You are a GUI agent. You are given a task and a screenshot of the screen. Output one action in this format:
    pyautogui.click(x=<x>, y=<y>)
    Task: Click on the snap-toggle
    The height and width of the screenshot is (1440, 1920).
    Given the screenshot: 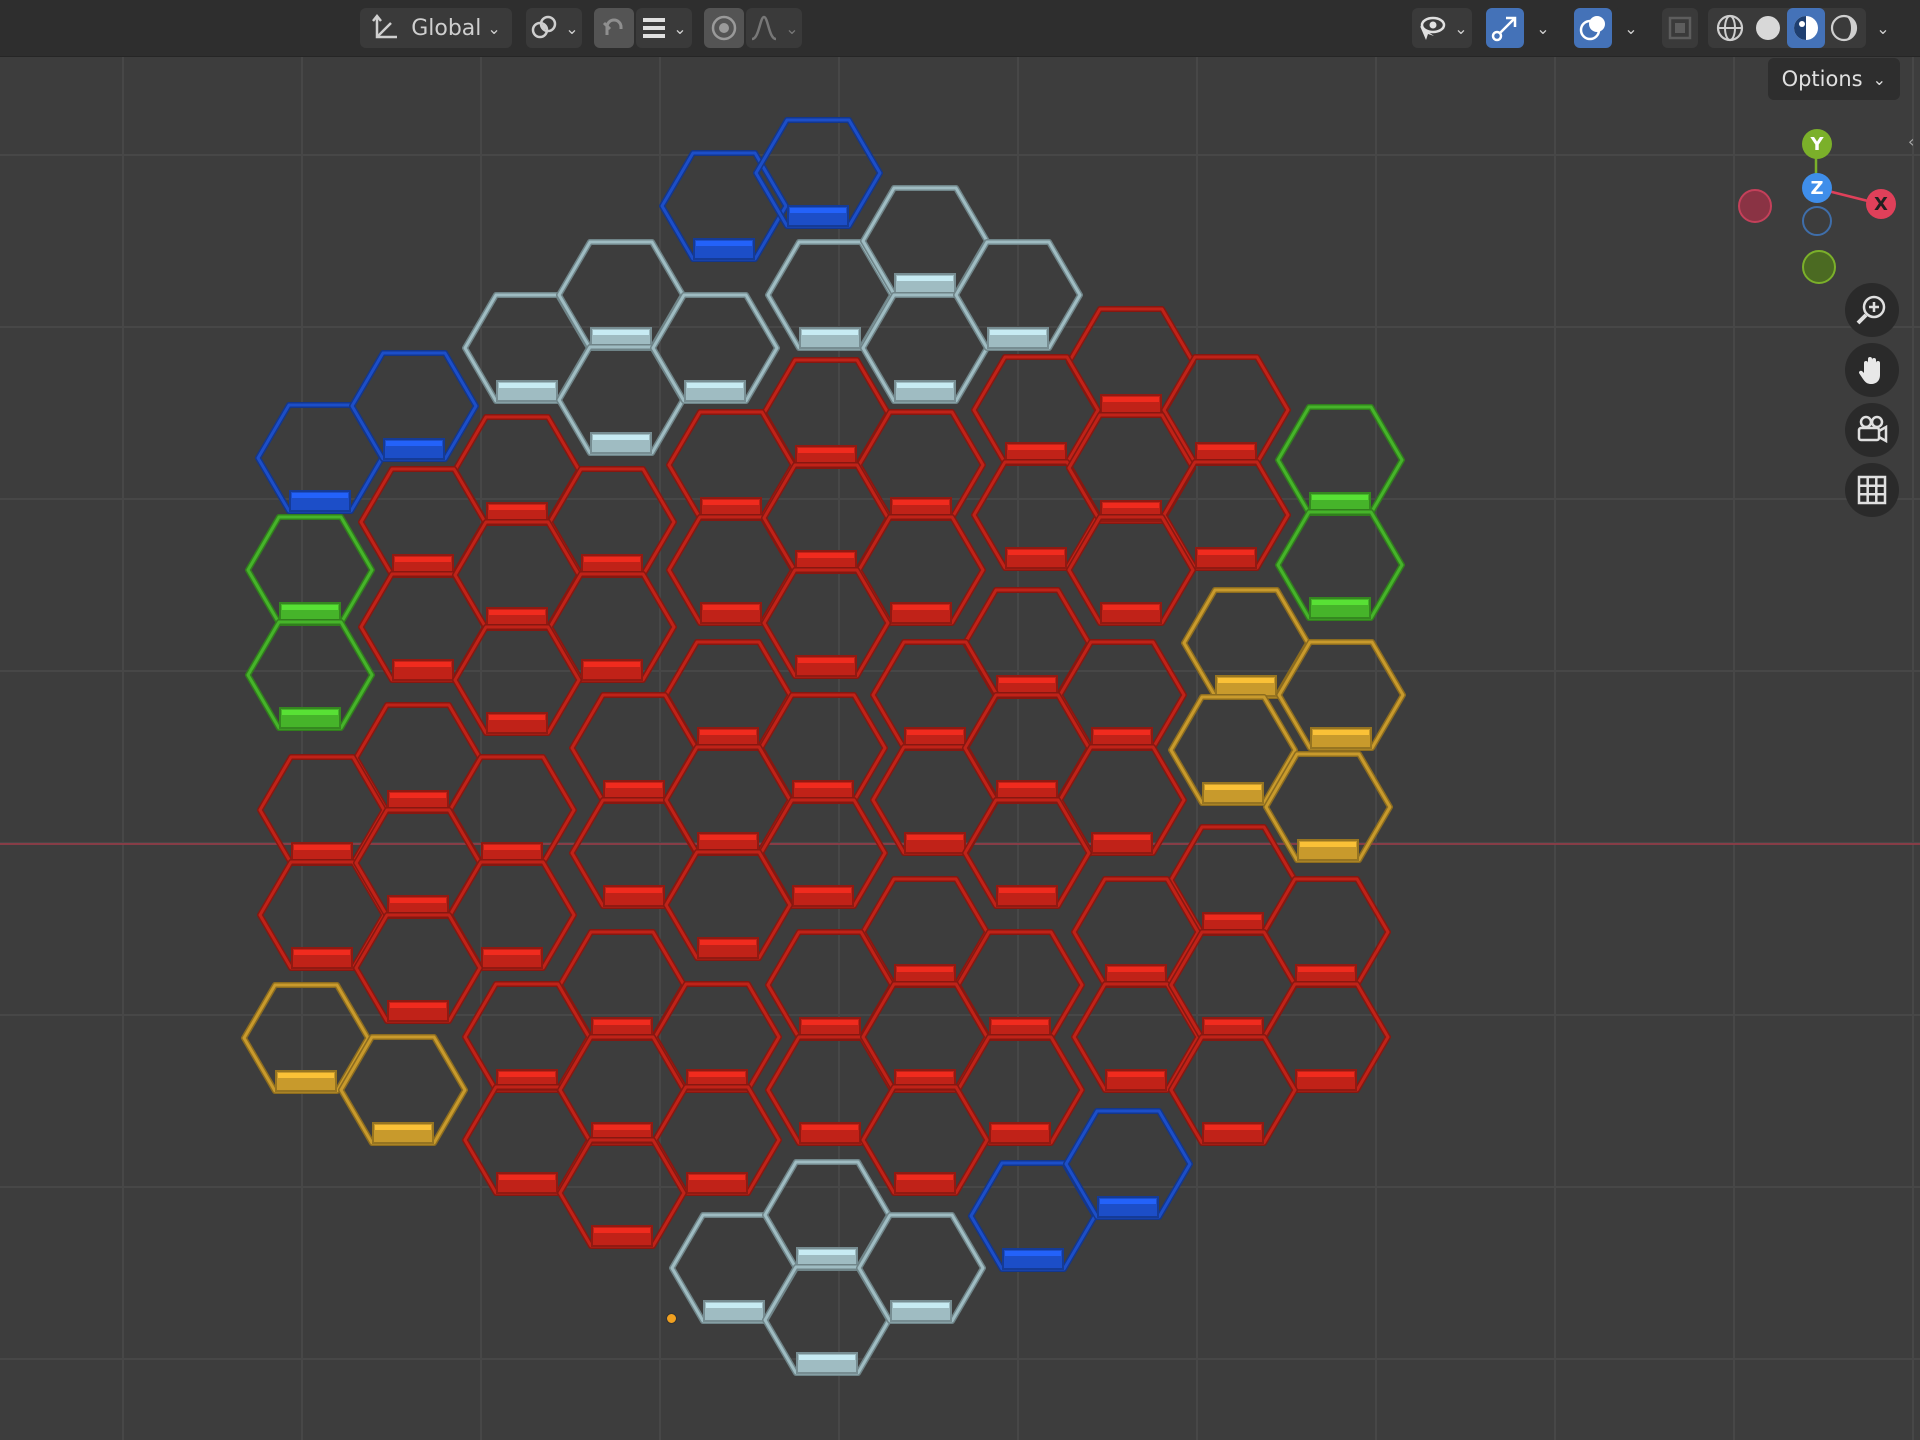 What is the action you would take?
    pyautogui.click(x=614, y=28)
    